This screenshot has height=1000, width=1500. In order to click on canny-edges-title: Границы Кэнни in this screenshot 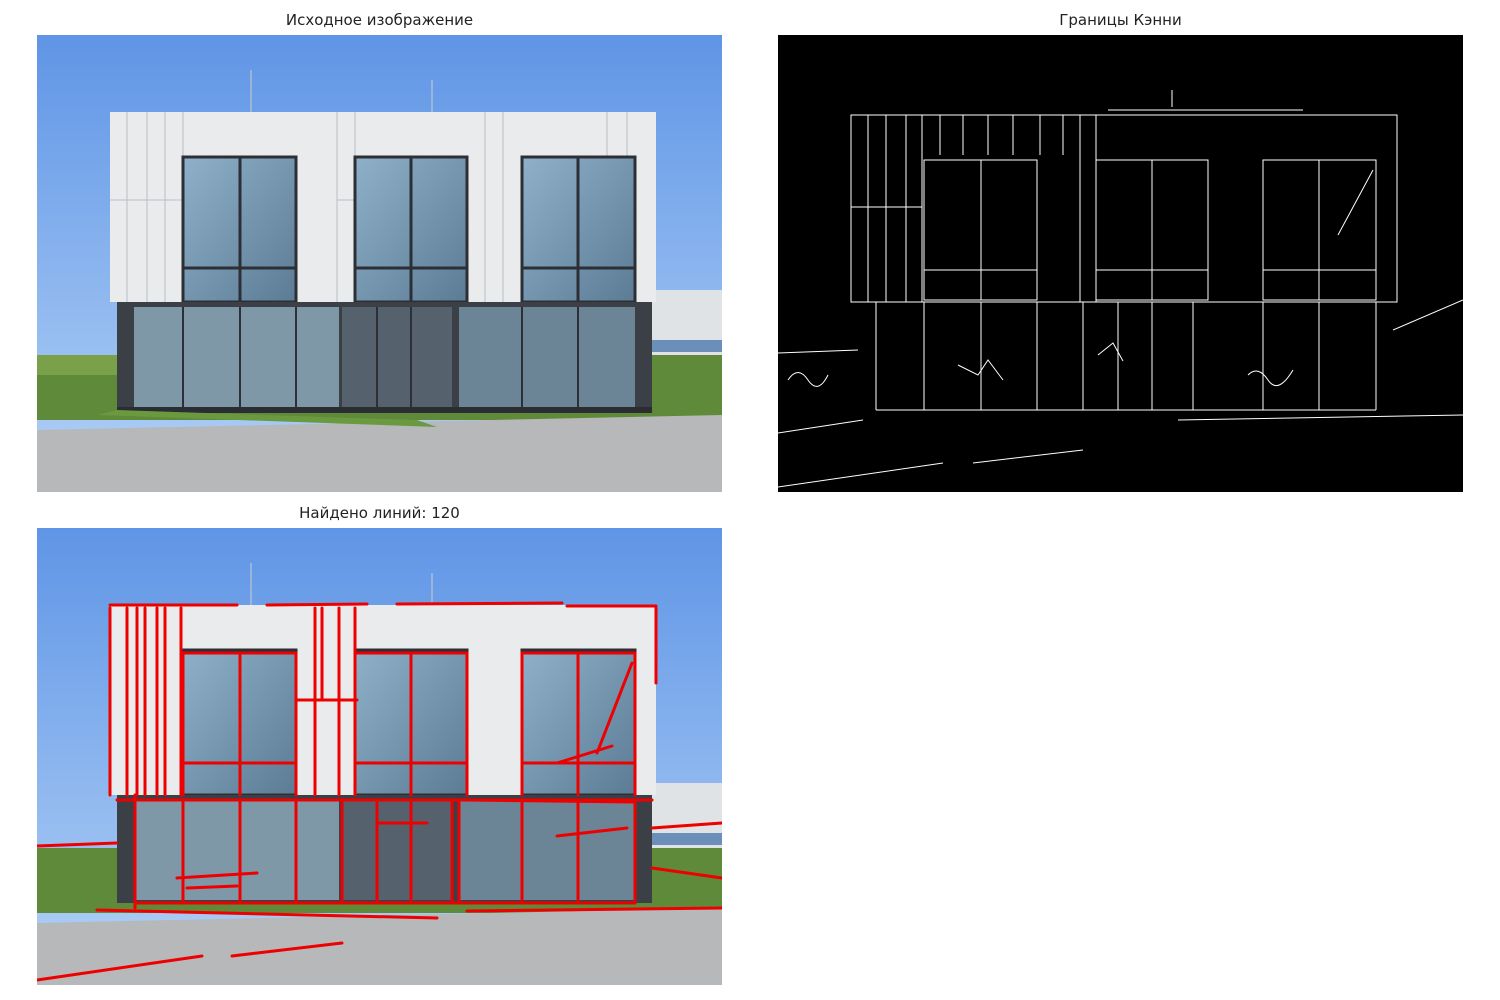, I will do `click(1120, 20)`.